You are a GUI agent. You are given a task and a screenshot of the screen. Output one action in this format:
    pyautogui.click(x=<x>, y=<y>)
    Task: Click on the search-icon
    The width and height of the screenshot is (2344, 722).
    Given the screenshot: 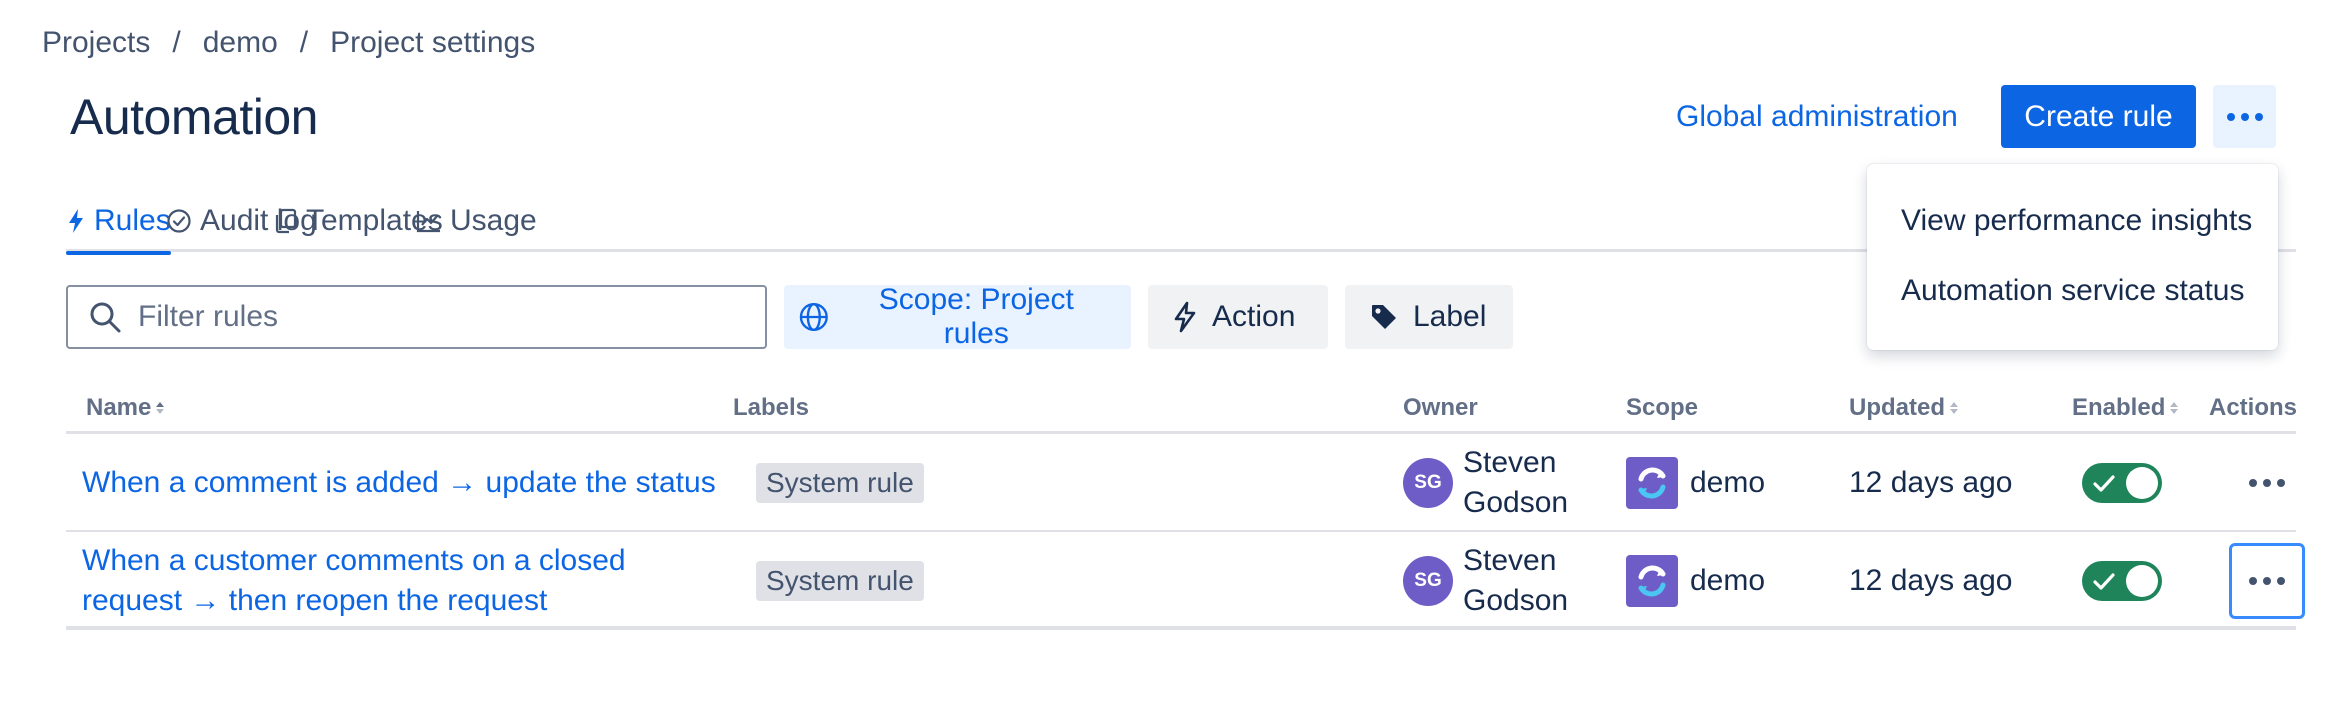 What is the action you would take?
    pyautogui.click(x=105, y=317)
    